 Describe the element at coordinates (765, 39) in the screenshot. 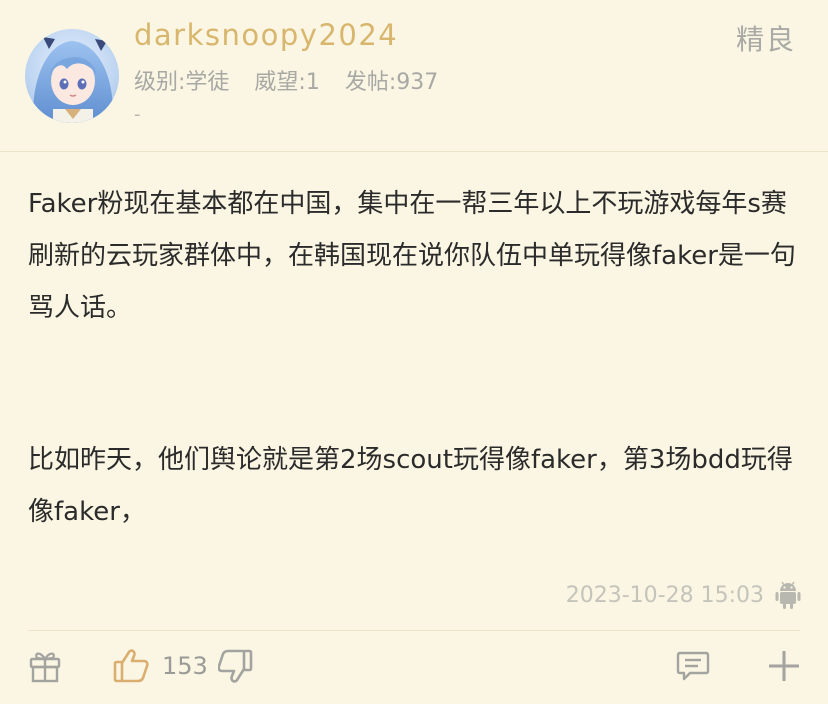

I see `quality-badge: 精良` at that location.